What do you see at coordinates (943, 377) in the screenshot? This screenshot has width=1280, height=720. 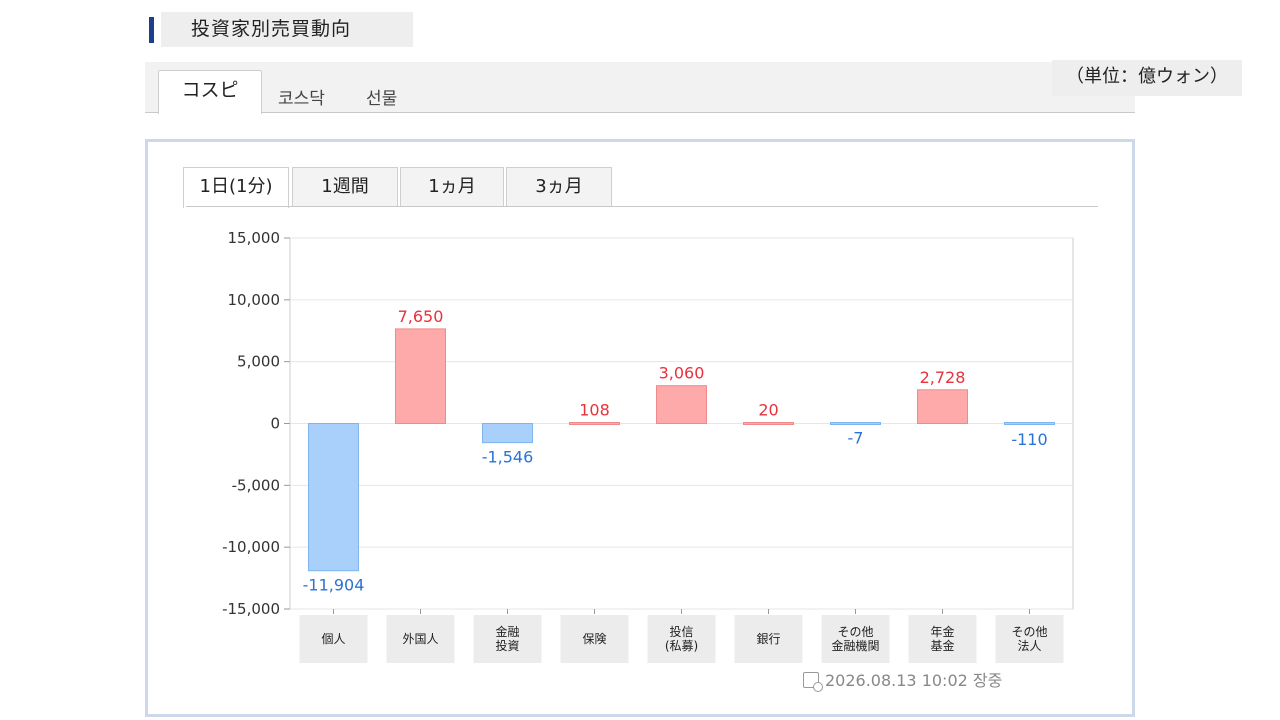 I see `data-label: 2,728` at bounding box center [943, 377].